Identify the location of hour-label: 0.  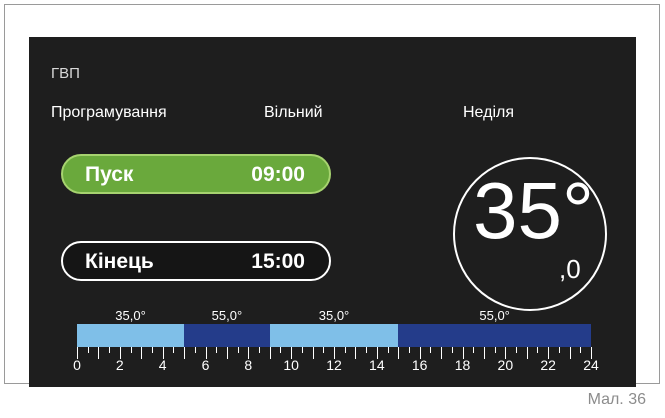
(77, 365).